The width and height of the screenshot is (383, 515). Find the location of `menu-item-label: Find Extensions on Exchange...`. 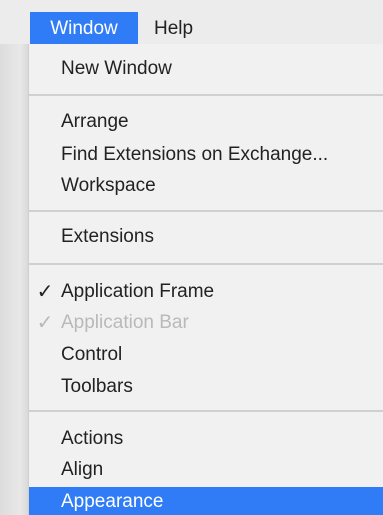

menu-item-label: Find Extensions on Exchange... is located at coordinates (195, 154).